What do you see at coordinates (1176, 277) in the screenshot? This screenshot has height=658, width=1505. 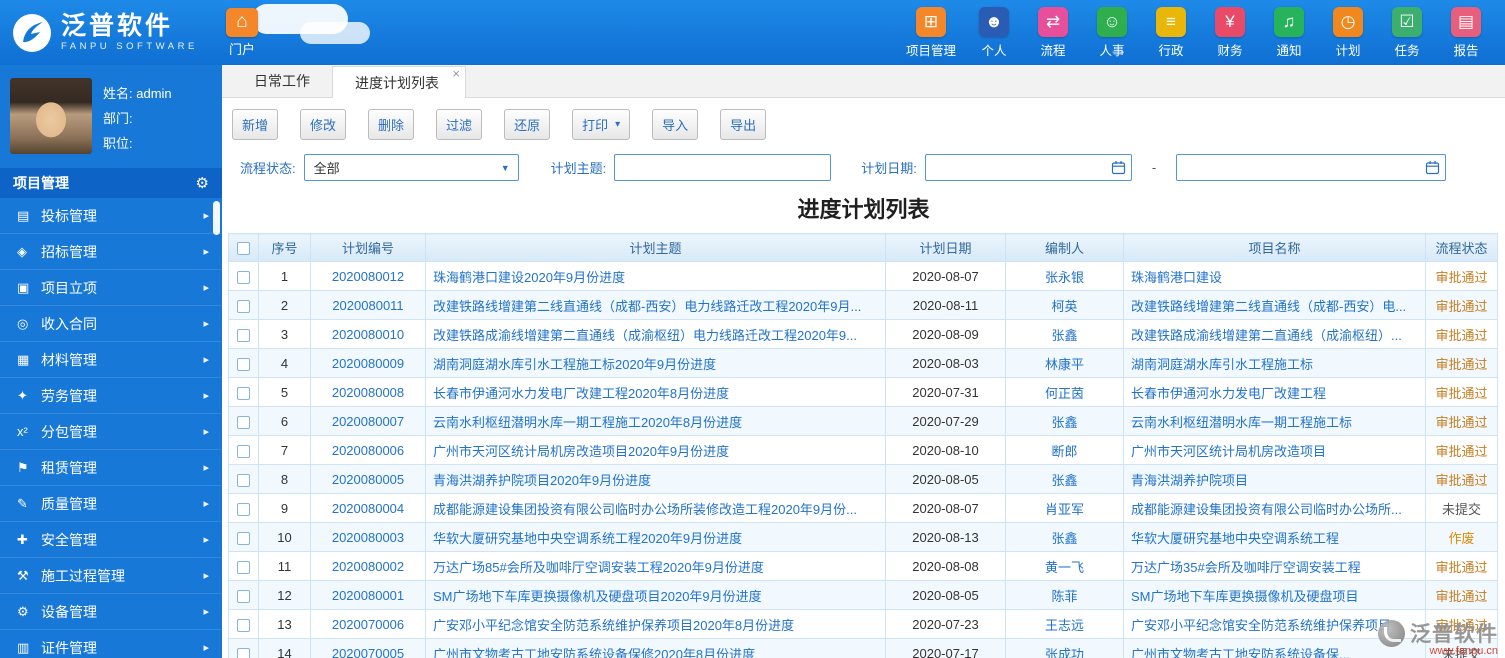 I see `project-name-link: 珠海鹤港口建设` at bounding box center [1176, 277].